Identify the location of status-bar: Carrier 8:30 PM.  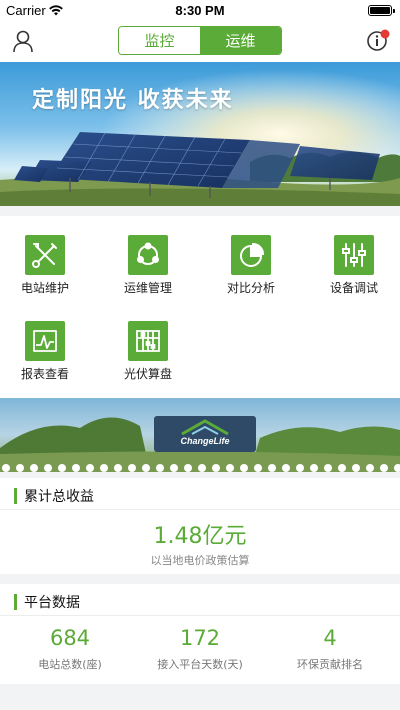
(200, 11).